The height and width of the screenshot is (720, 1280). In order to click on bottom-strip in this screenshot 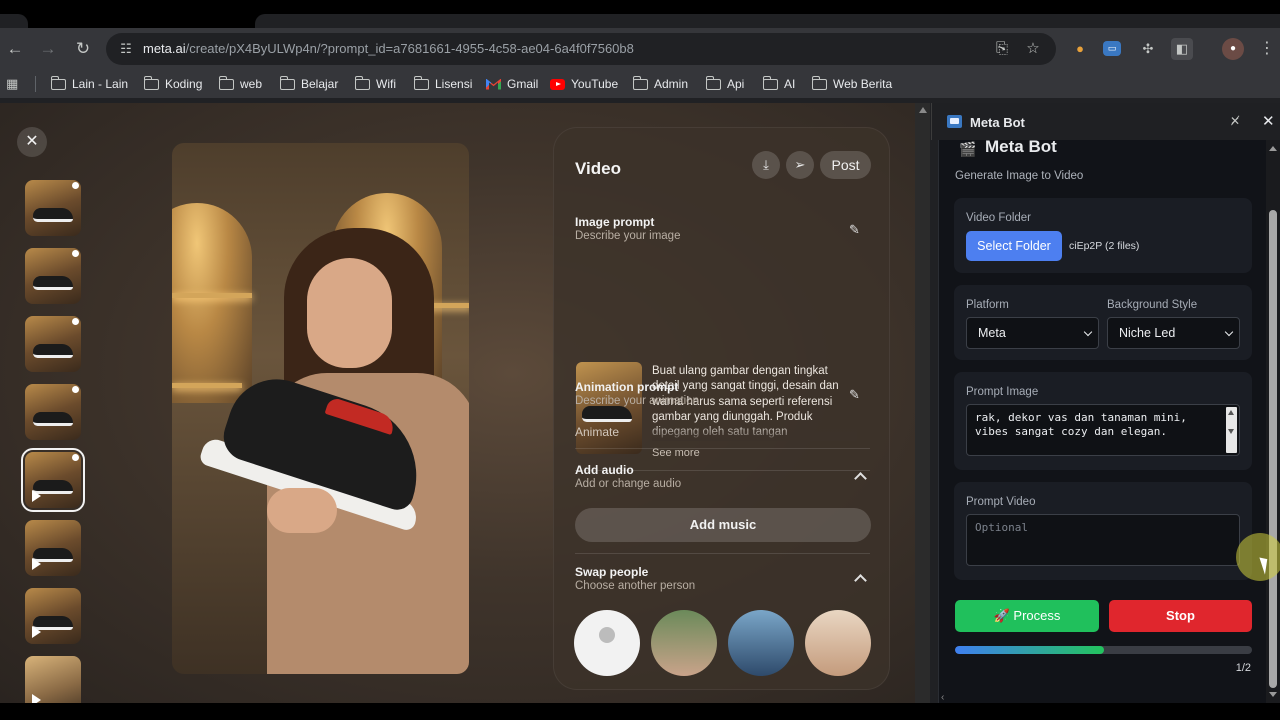, I will do `click(640, 711)`.